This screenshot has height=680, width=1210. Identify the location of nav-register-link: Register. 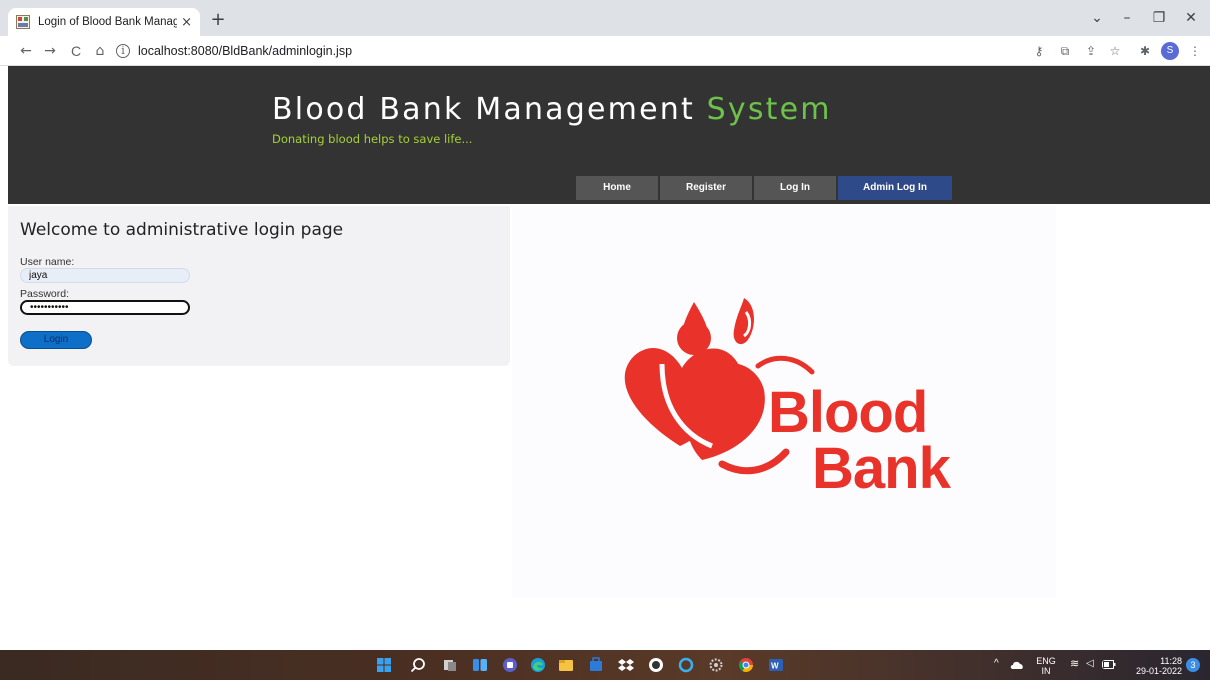
(706, 188).